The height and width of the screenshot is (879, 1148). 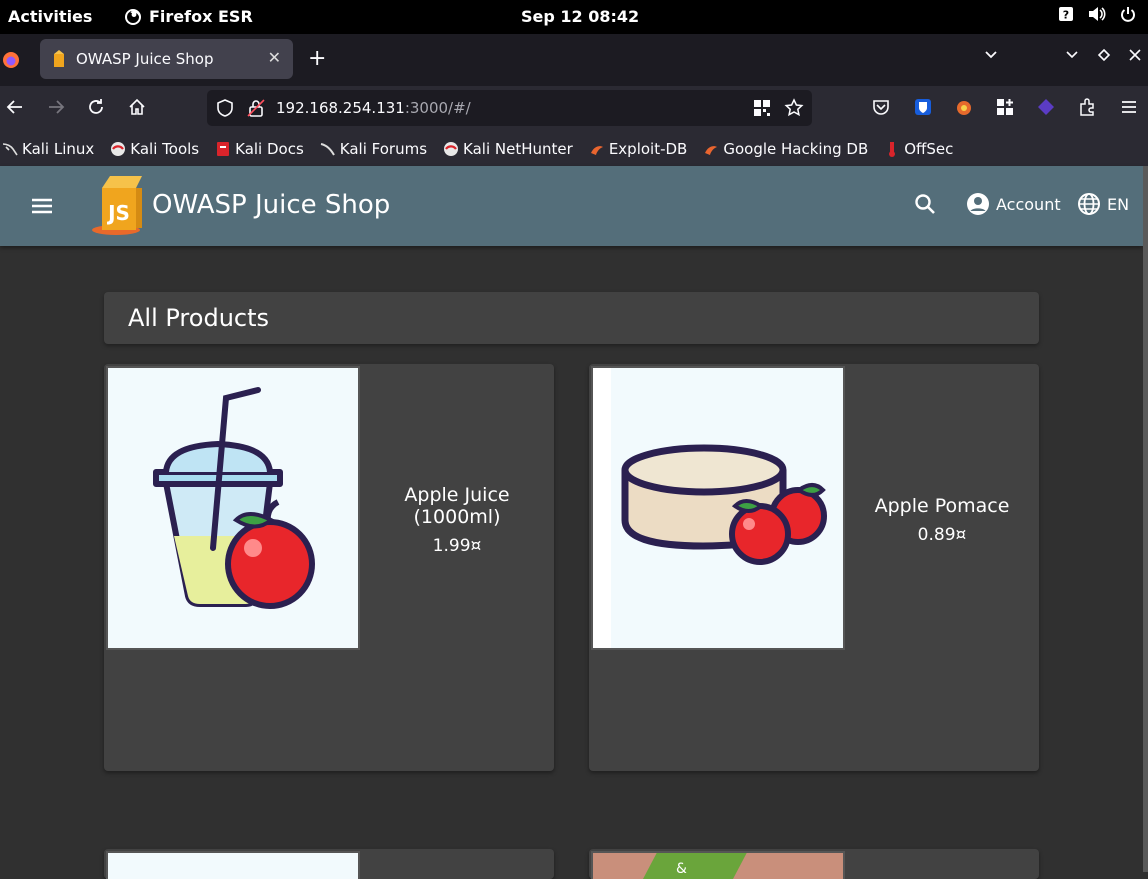 I want to click on tab-title: OWASP Juice Shop, so click(x=145, y=59).